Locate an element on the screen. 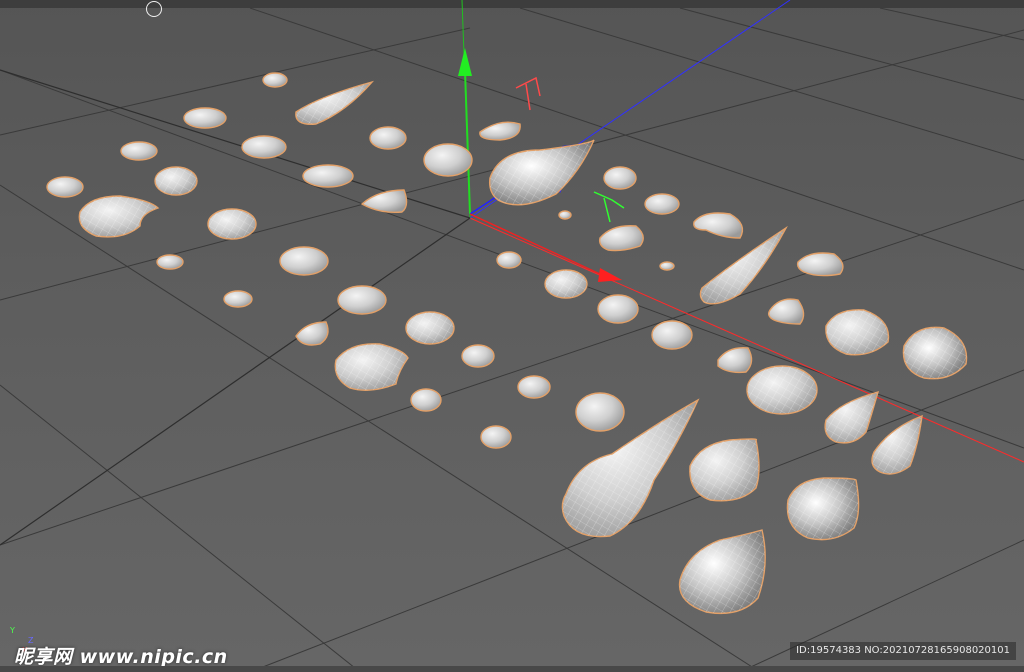  x-axis-arrow-icon is located at coordinates (610, 275).